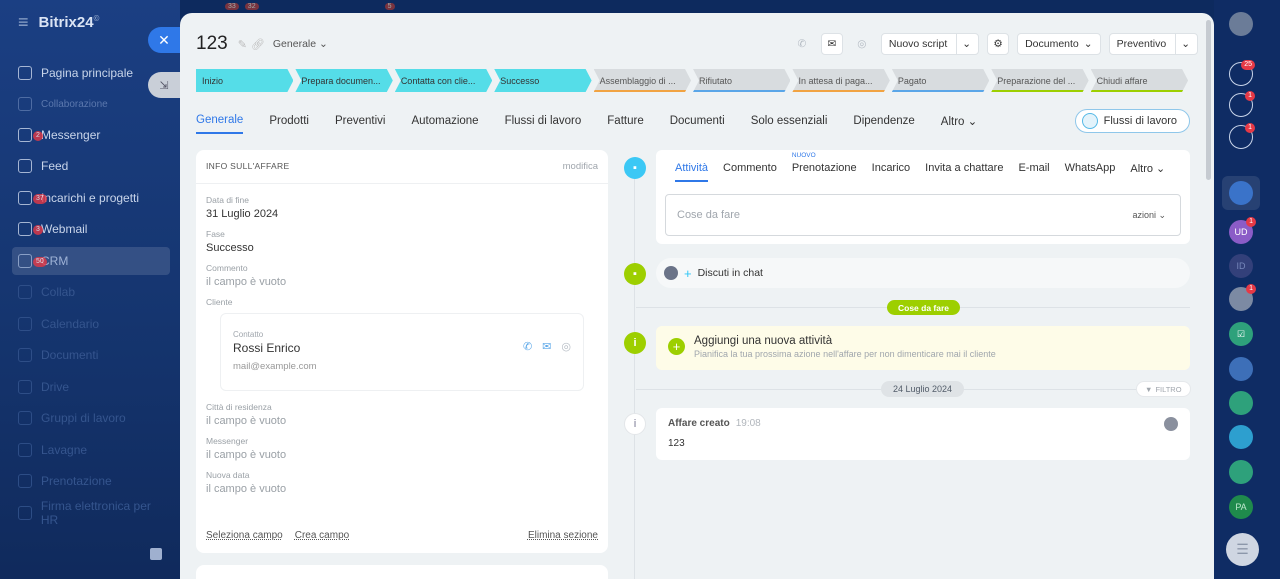 The height and width of the screenshot is (579, 1280). I want to click on user-avatar-pa: PA, so click(1241, 507).